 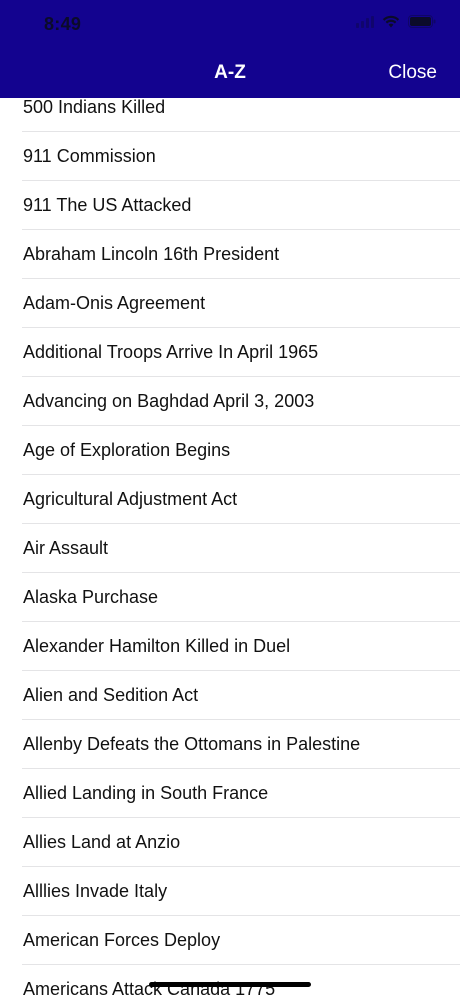 What do you see at coordinates (230, 156) in the screenshot?
I see `list-item: 911 Commission` at bounding box center [230, 156].